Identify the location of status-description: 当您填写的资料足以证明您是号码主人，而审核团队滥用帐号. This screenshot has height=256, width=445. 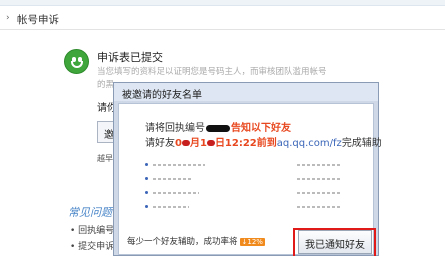
(212, 72).